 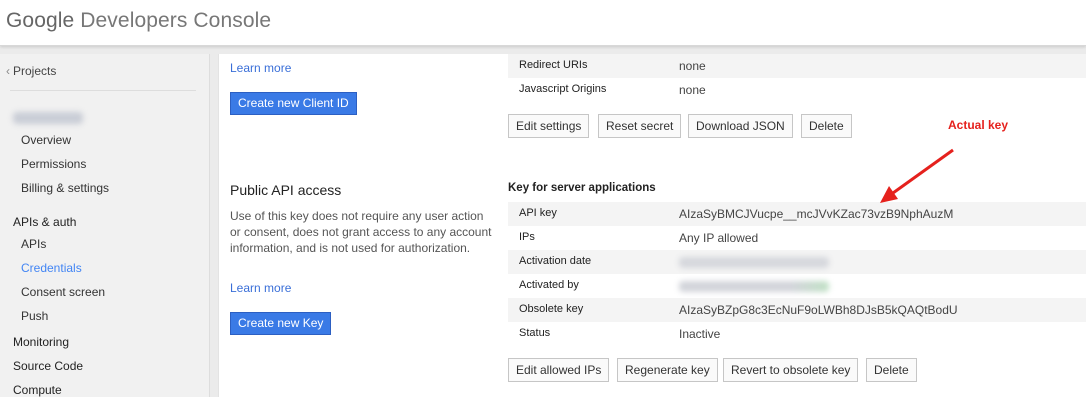 What do you see at coordinates (44, 222) in the screenshot?
I see `sidebar-item-apis-auth: APIs & auth` at bounding box center [44, 222].